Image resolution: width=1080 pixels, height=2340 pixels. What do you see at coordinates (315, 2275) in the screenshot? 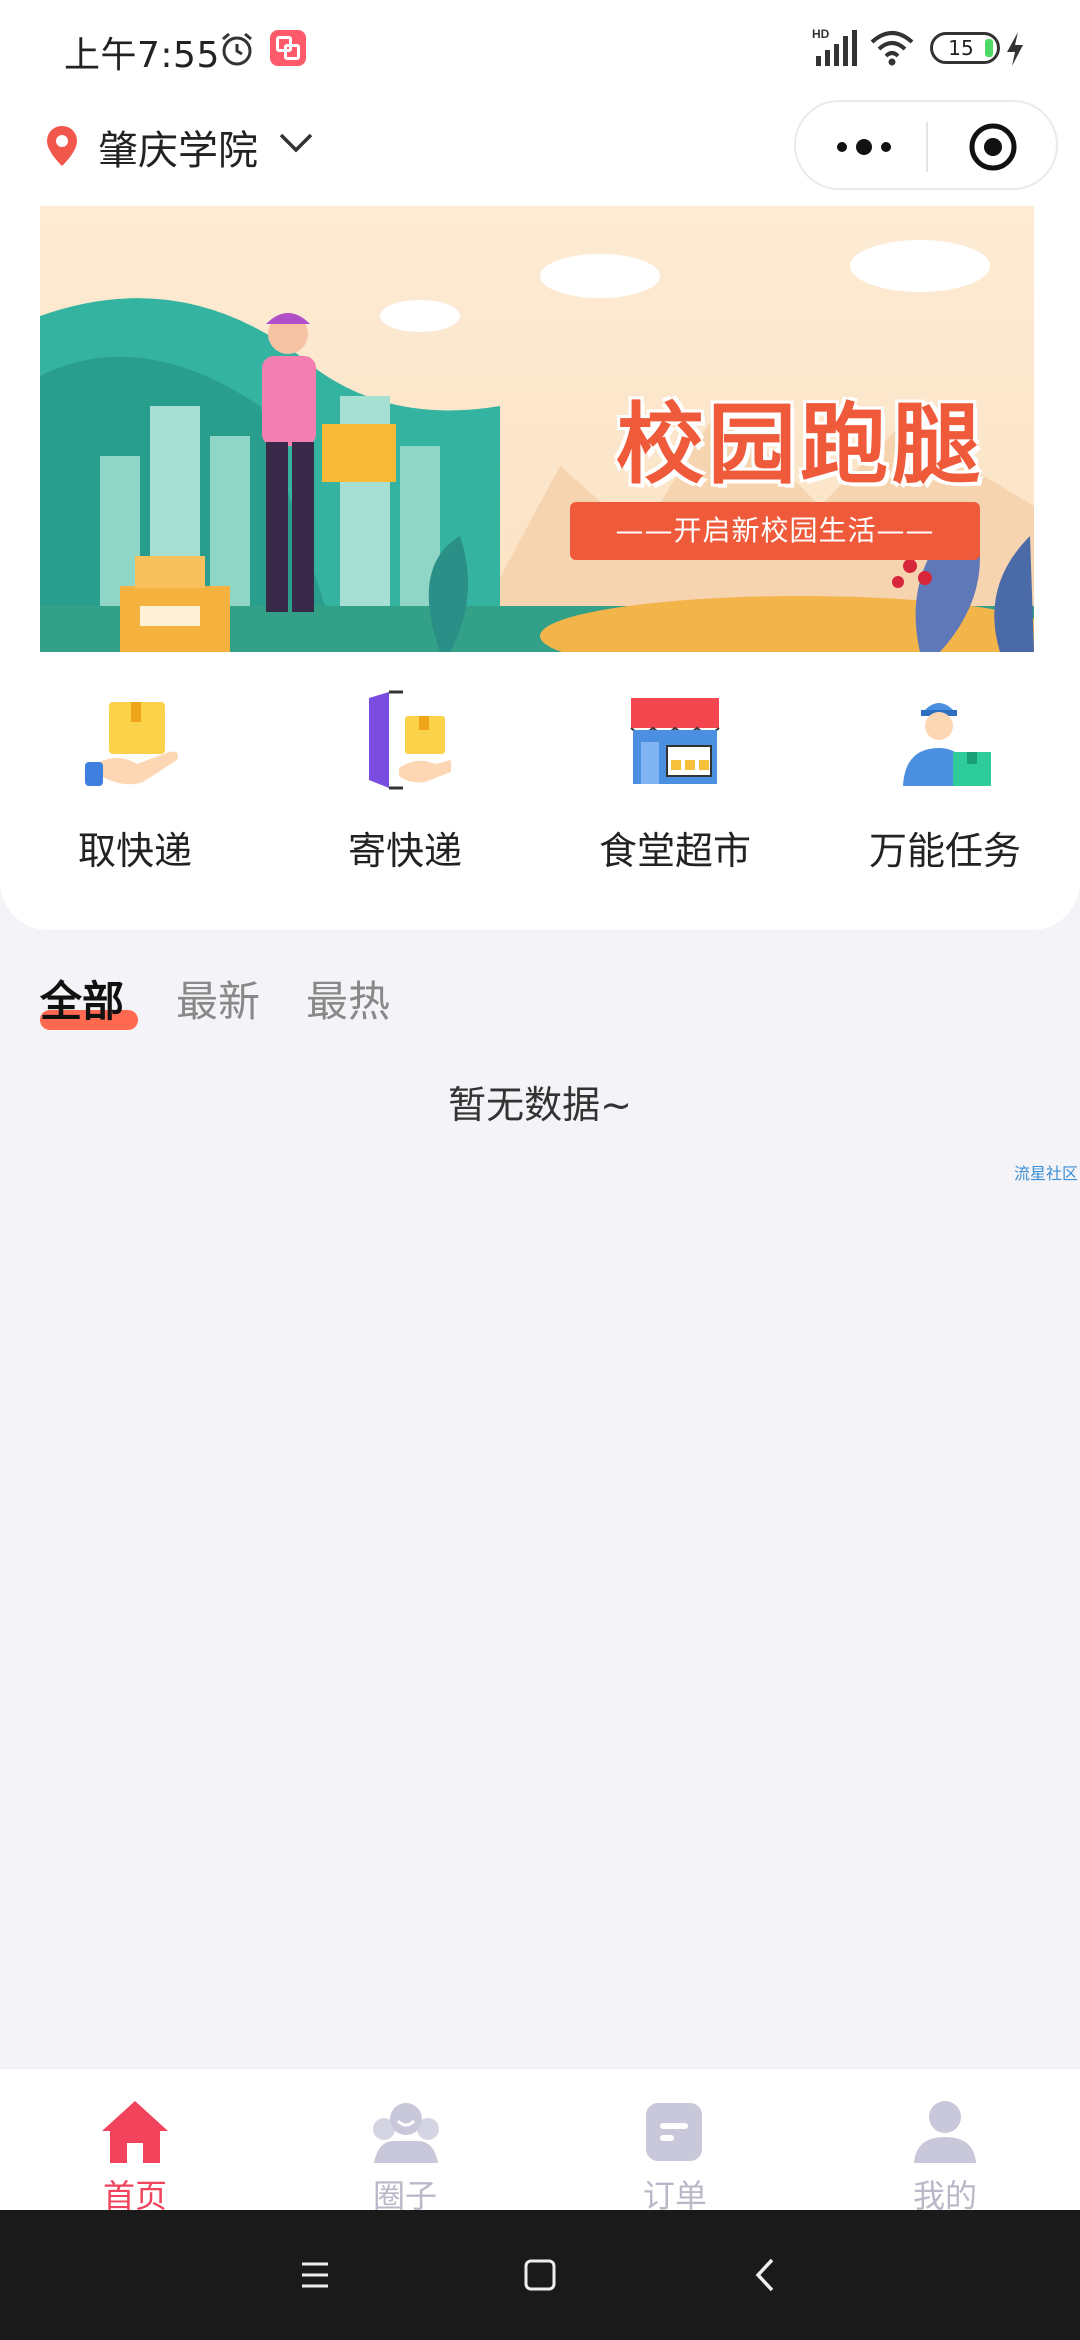
I see `menu-icon` at bounding box center [315, 2275].